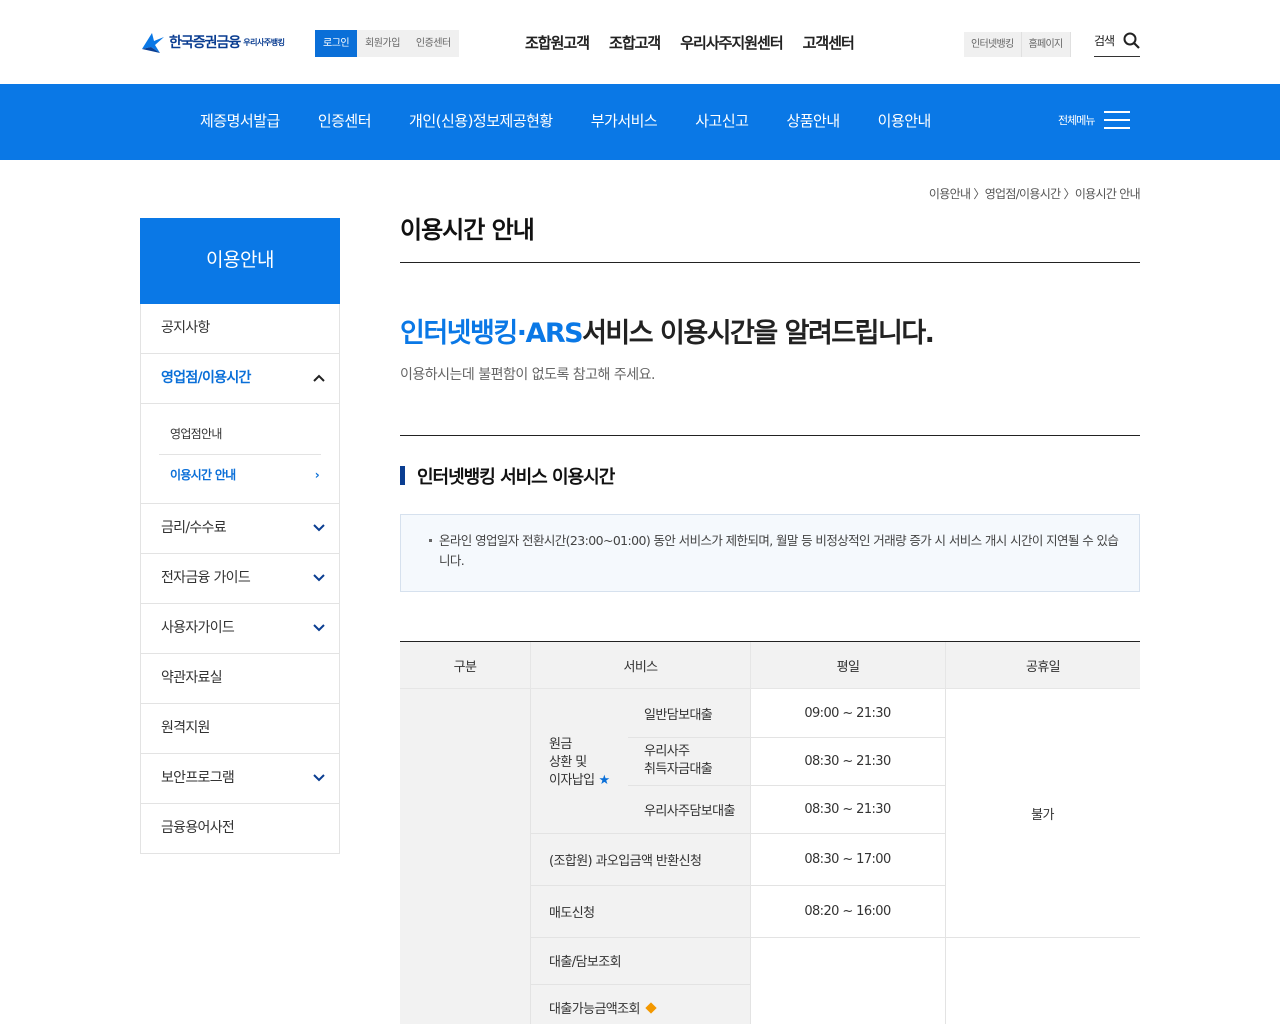 Image resolution: width=1280 pixels, height=1024 pixels. What do you see at coordinates (604, 780) in the screenshot?
I see `star-icon: ★` at bounding box center [604, 780].